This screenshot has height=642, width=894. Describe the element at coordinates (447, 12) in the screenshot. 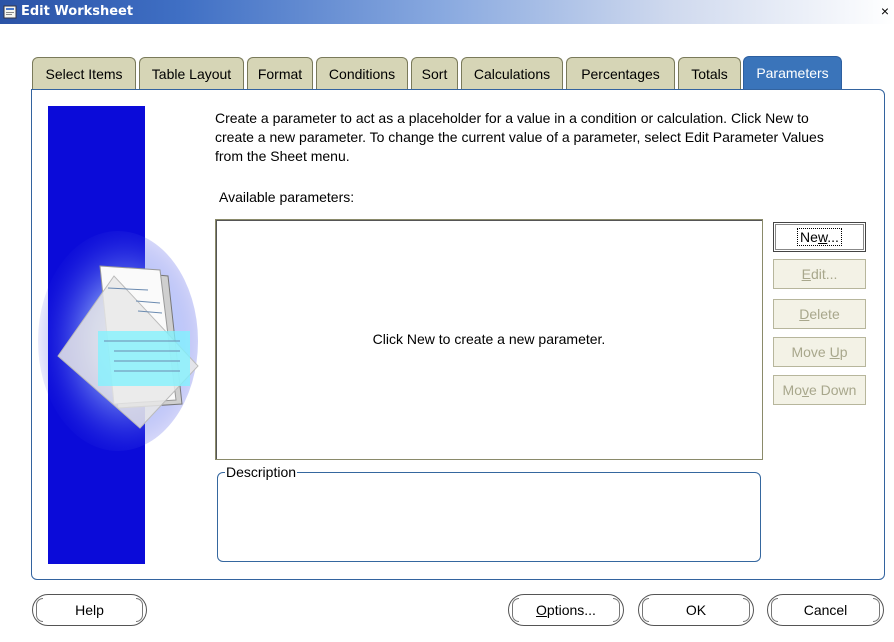

I see `title-bar: Edit Worksheet ×` at that location.